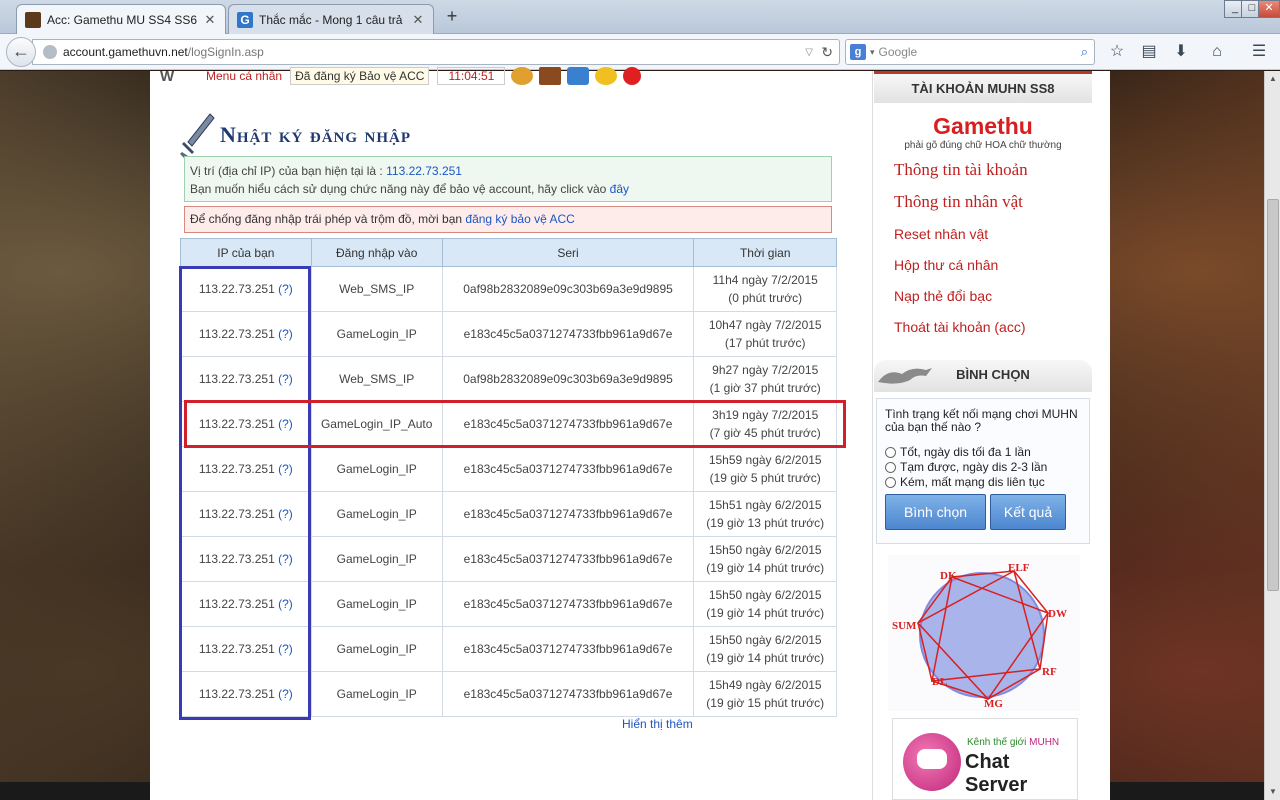  Describe the element at coordinates (872, 52) in the screenshot. I see `engine-dropdown-icon: ▾` at that location.